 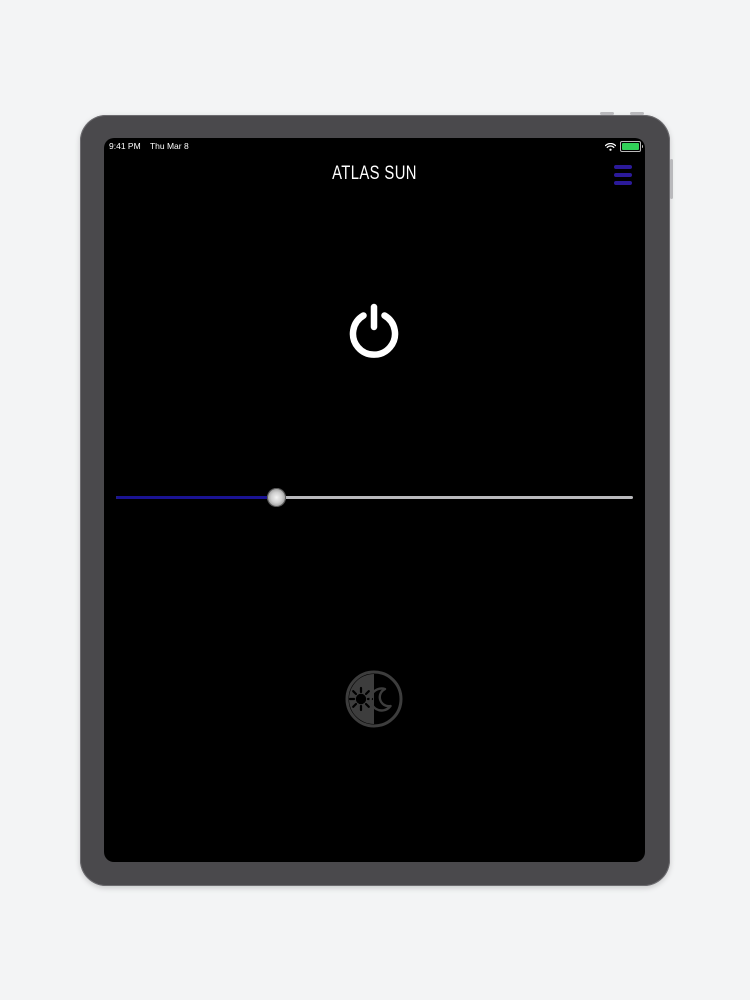 I want to click on status-time: 9:41 PM Thu Mar 8, so click(x=149, y=146).